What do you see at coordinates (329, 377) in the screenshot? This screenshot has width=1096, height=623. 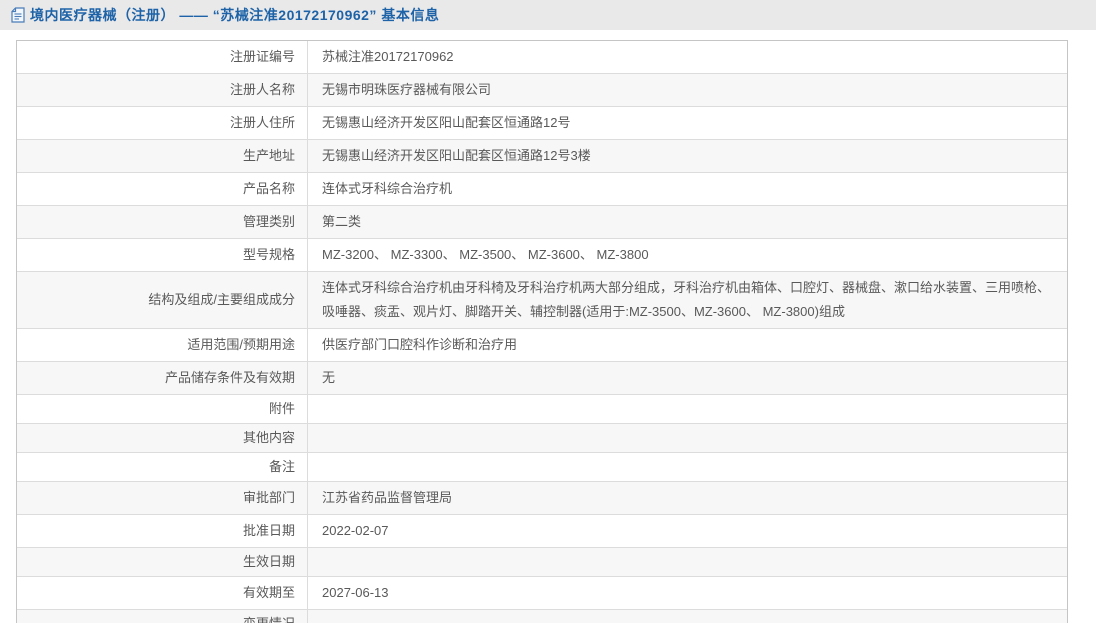 I see `row-value: 无` at bounding box center [329, 377].